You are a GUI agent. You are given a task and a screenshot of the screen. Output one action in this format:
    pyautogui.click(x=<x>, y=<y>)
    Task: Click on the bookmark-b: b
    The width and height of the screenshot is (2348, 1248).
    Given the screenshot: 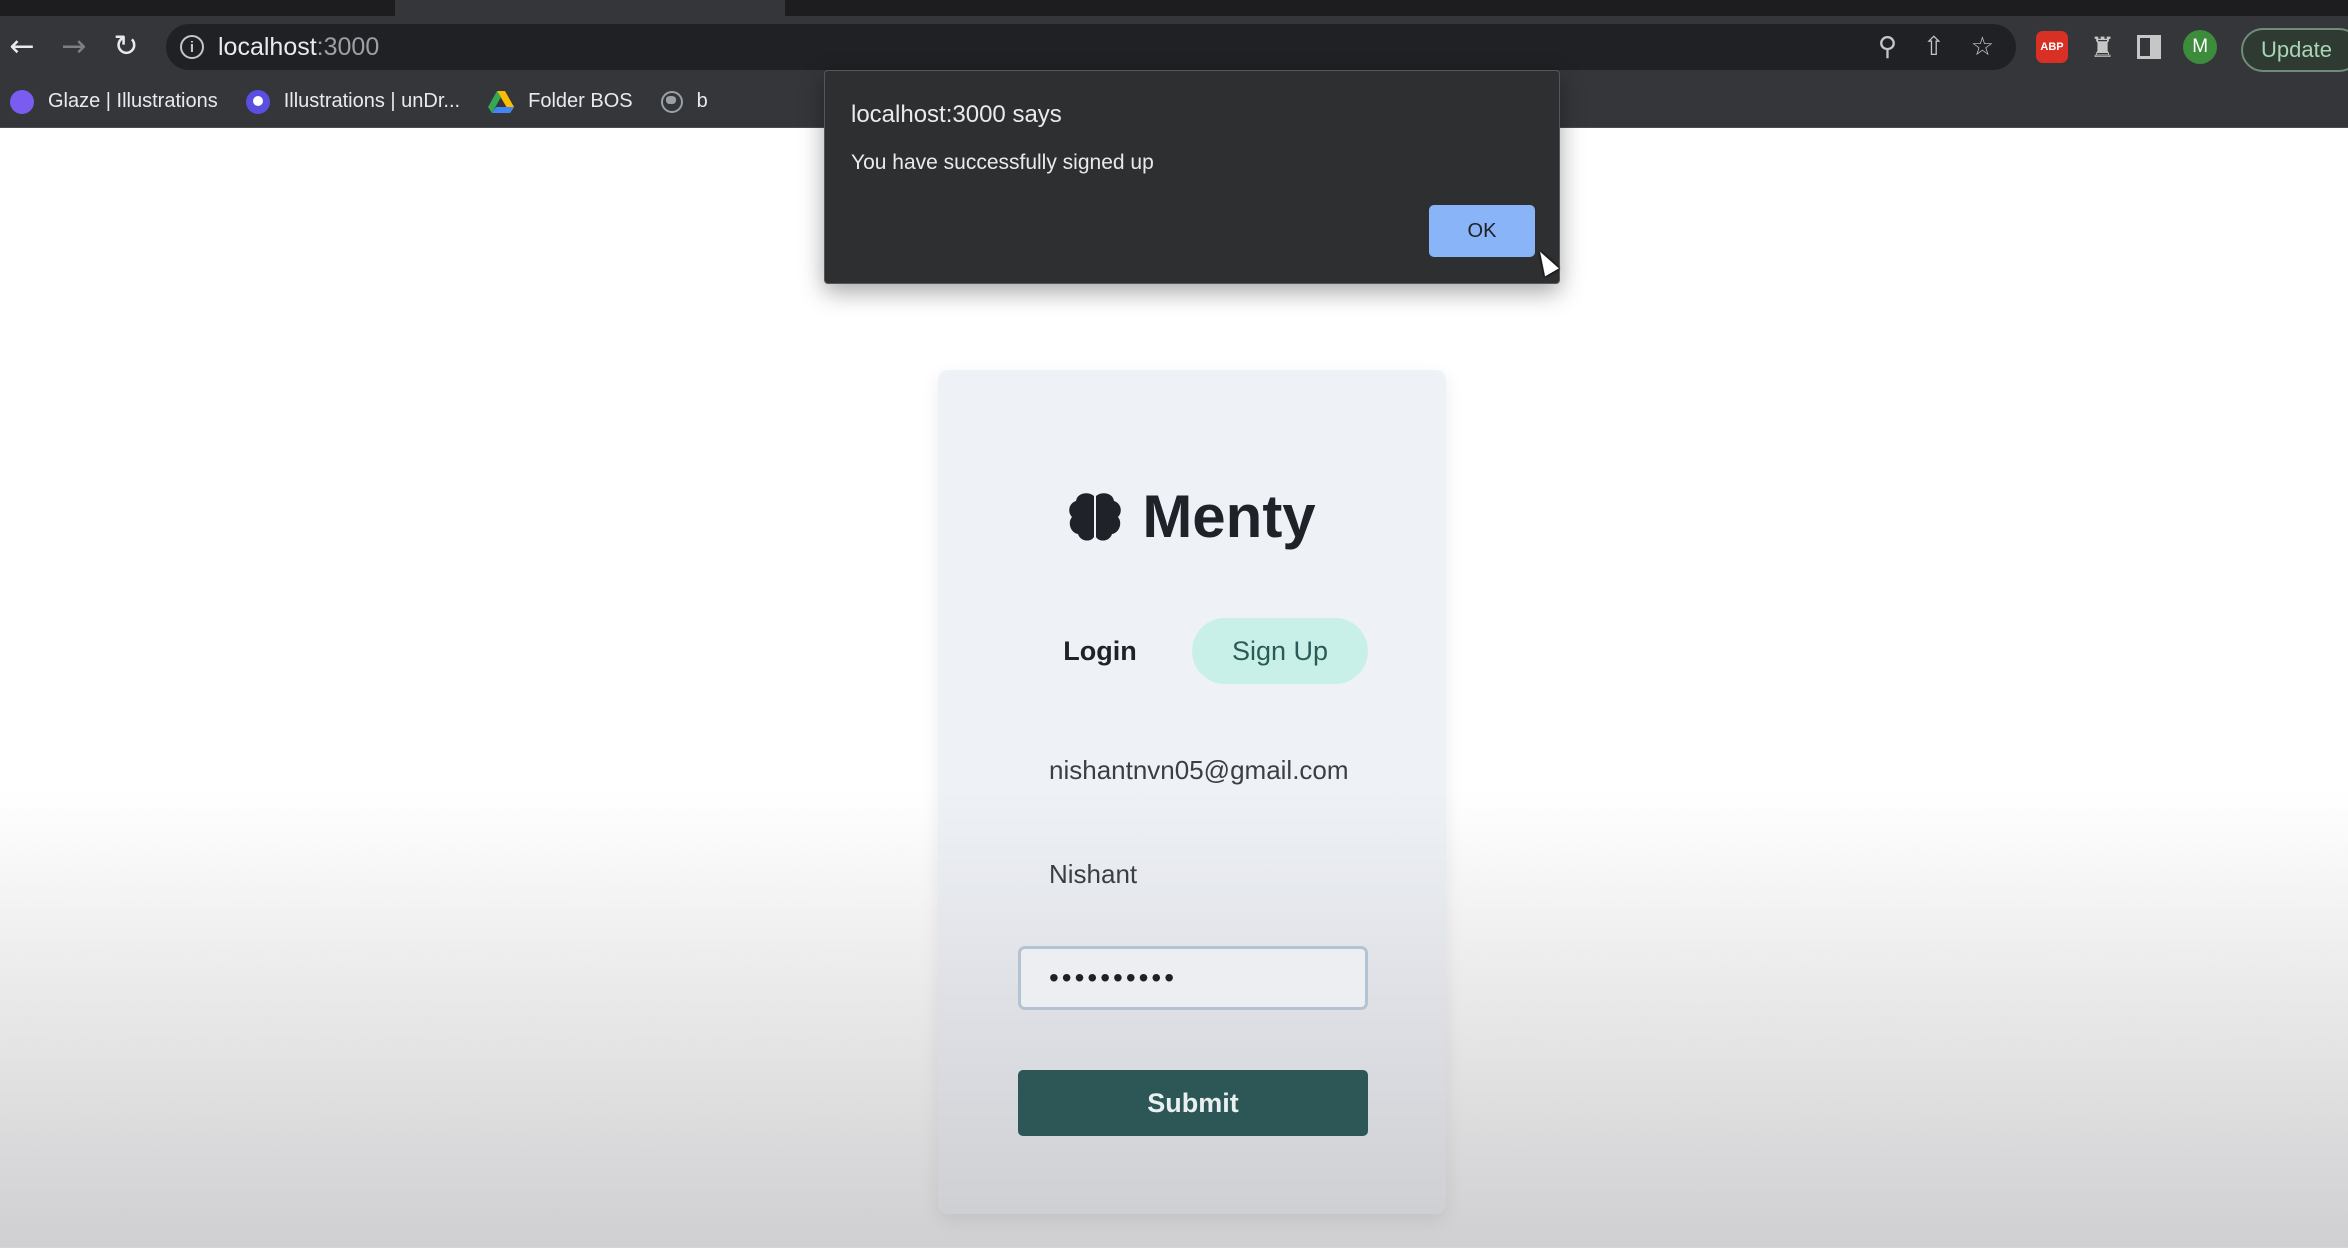 What is the action you would take?
    pyautogui.click(x=684, y=101)
    